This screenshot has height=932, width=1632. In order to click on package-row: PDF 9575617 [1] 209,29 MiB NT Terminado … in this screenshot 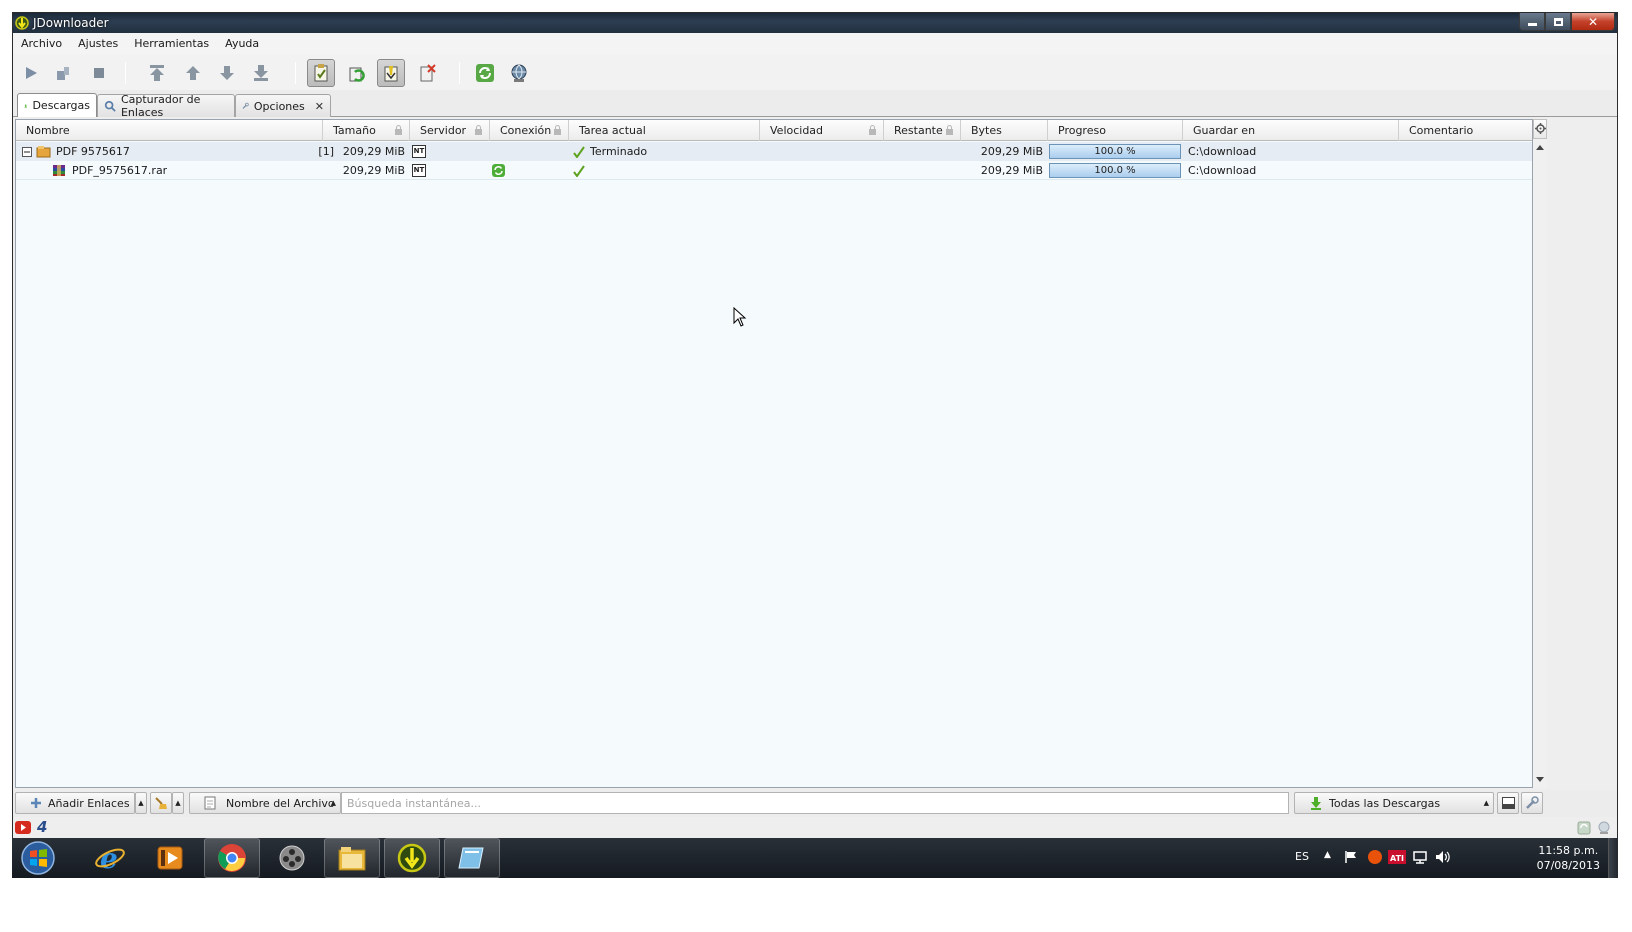, I will do `click(774, 151)`.